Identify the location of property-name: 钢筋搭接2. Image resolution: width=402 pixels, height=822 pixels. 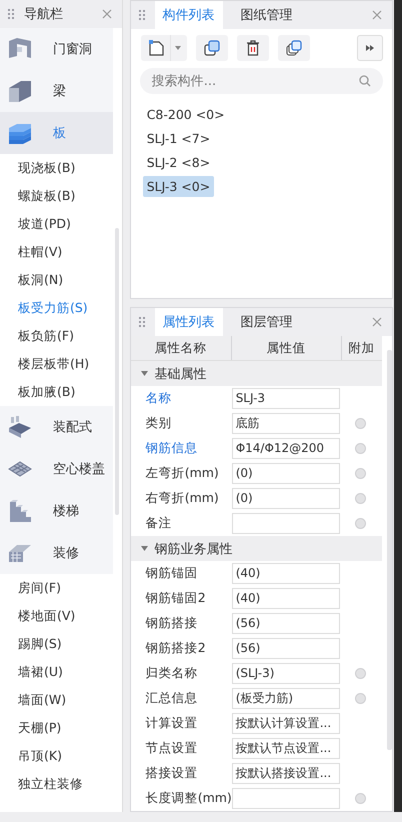
(175, 648).